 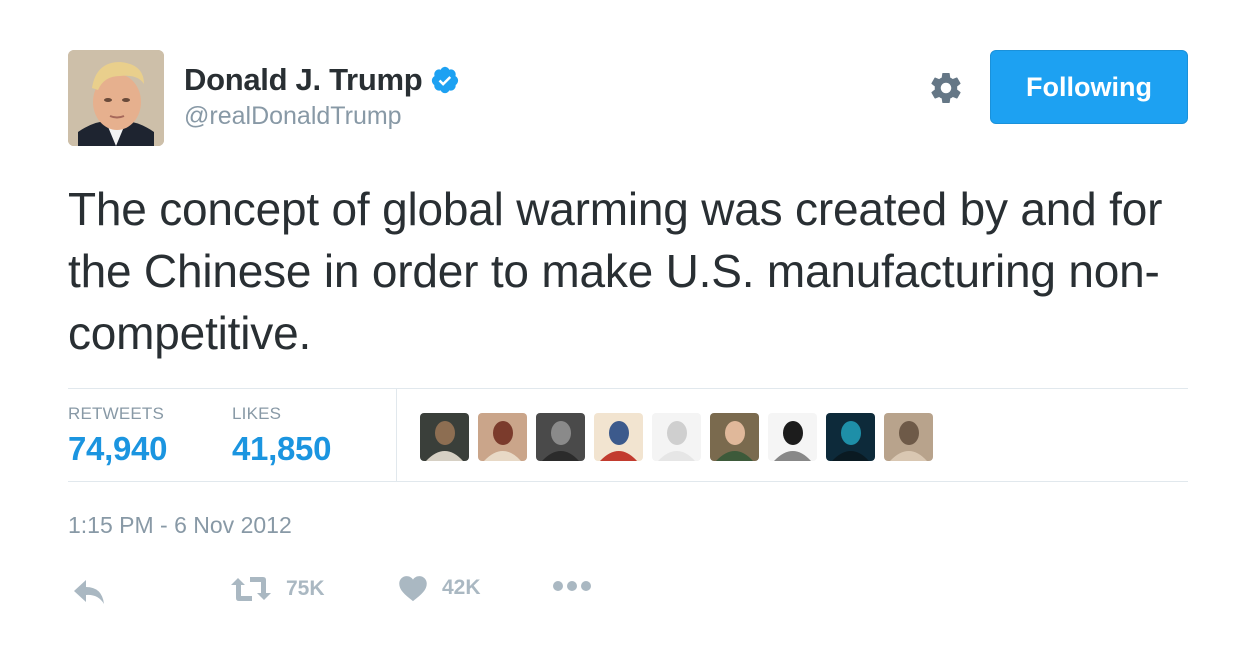 I want to click on stats-divider, so click(x=396, y=435).